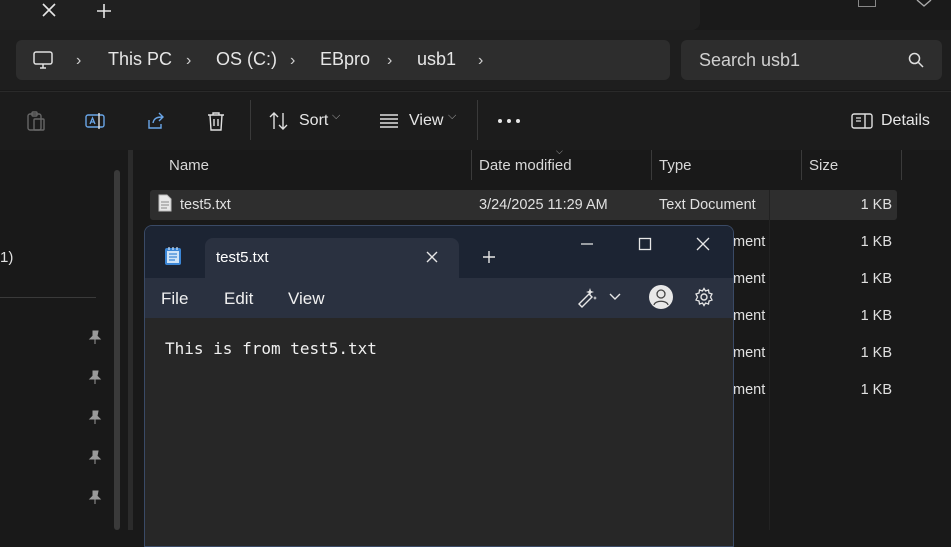 This screenshot has height=547, width=951. I want to click on menu-edit: Edit, so click(238, 299).